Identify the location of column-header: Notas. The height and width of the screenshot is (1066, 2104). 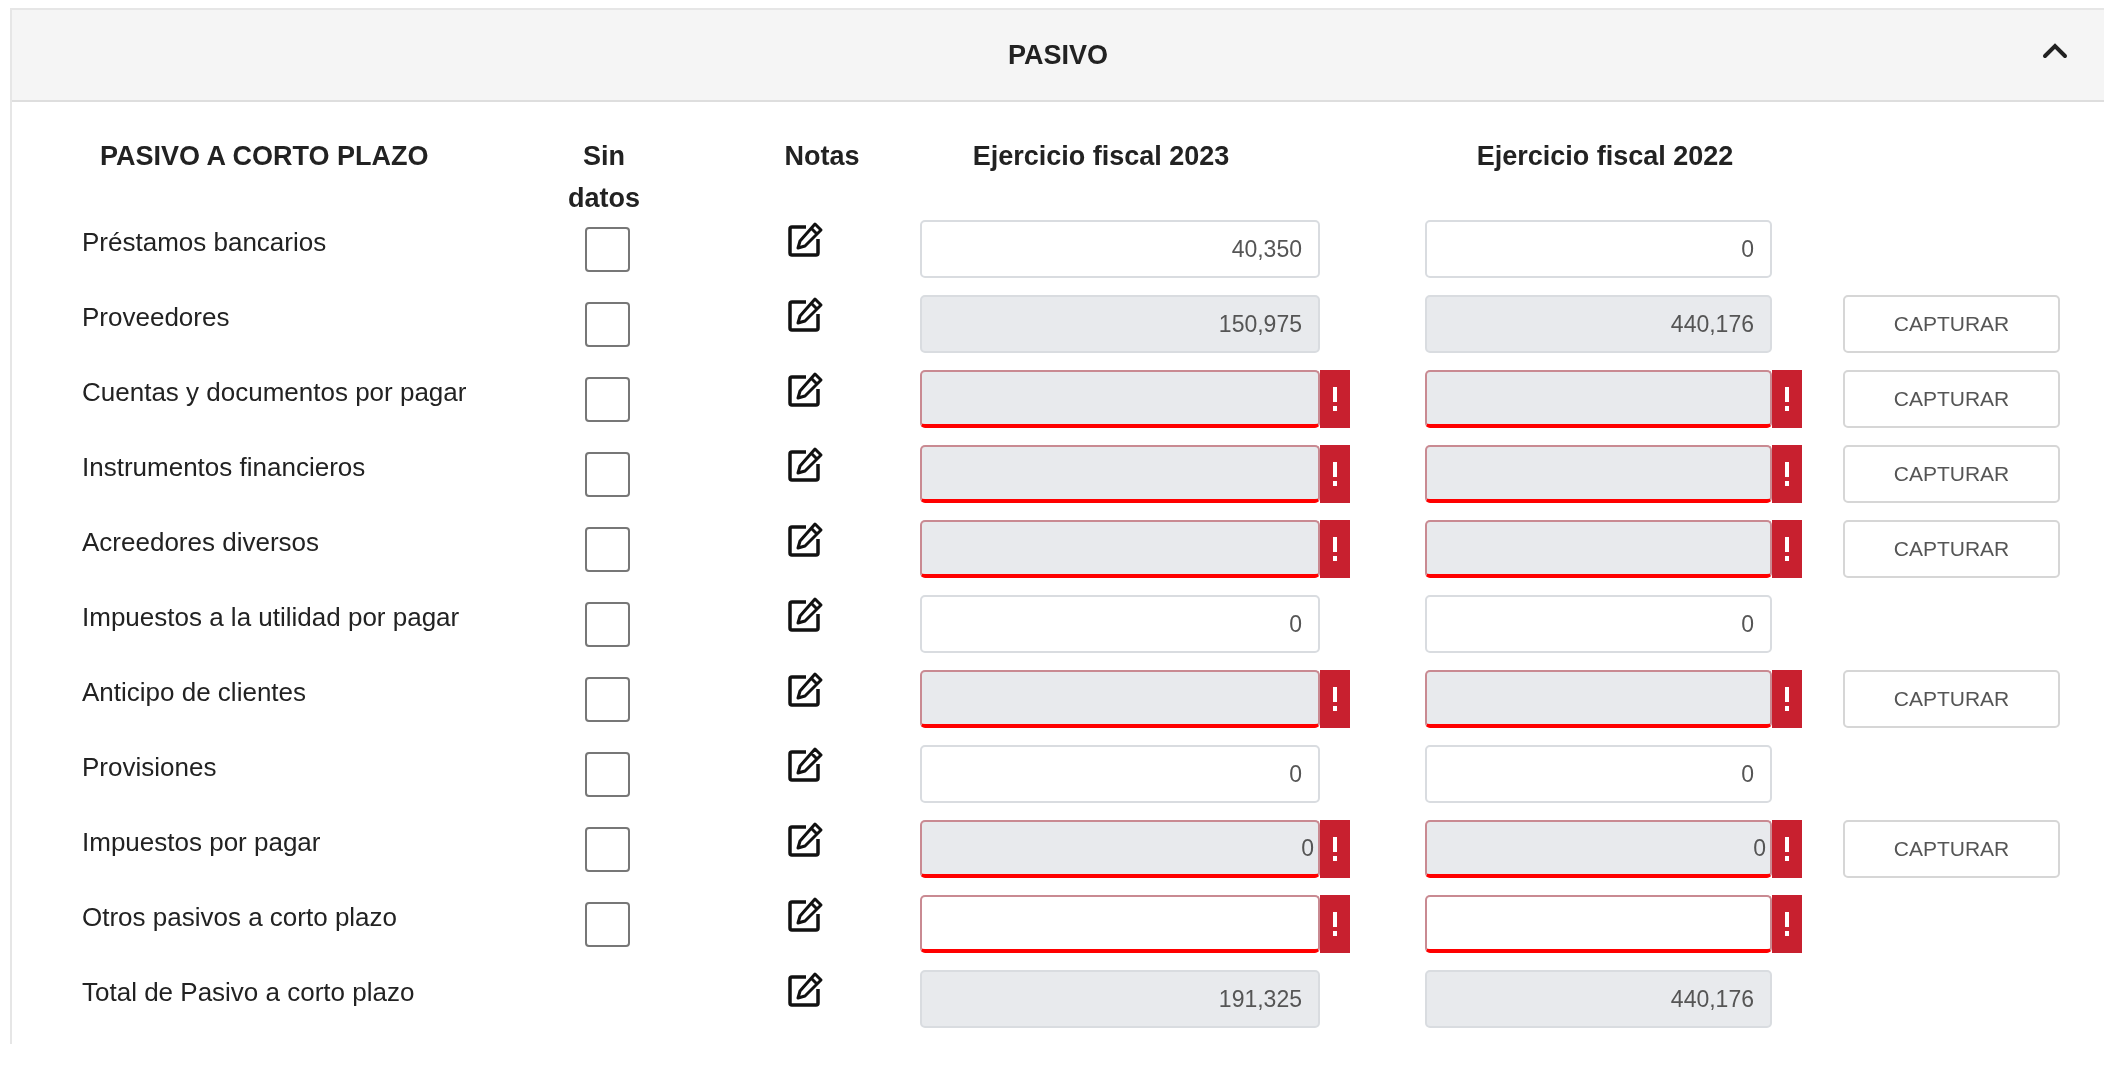
(822, 156).